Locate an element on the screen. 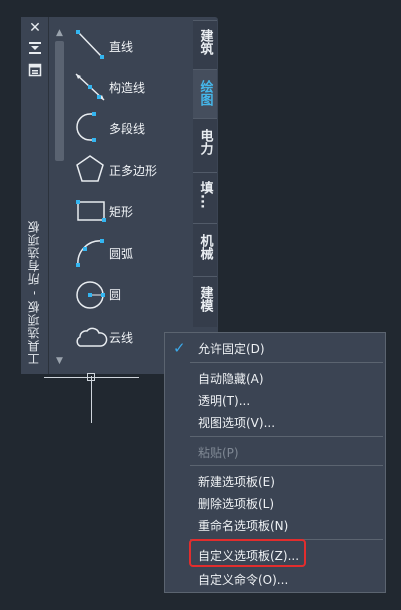 This screenshot has width=401, height=610. check-icon: ✓ is located at coordinates (179, 348).